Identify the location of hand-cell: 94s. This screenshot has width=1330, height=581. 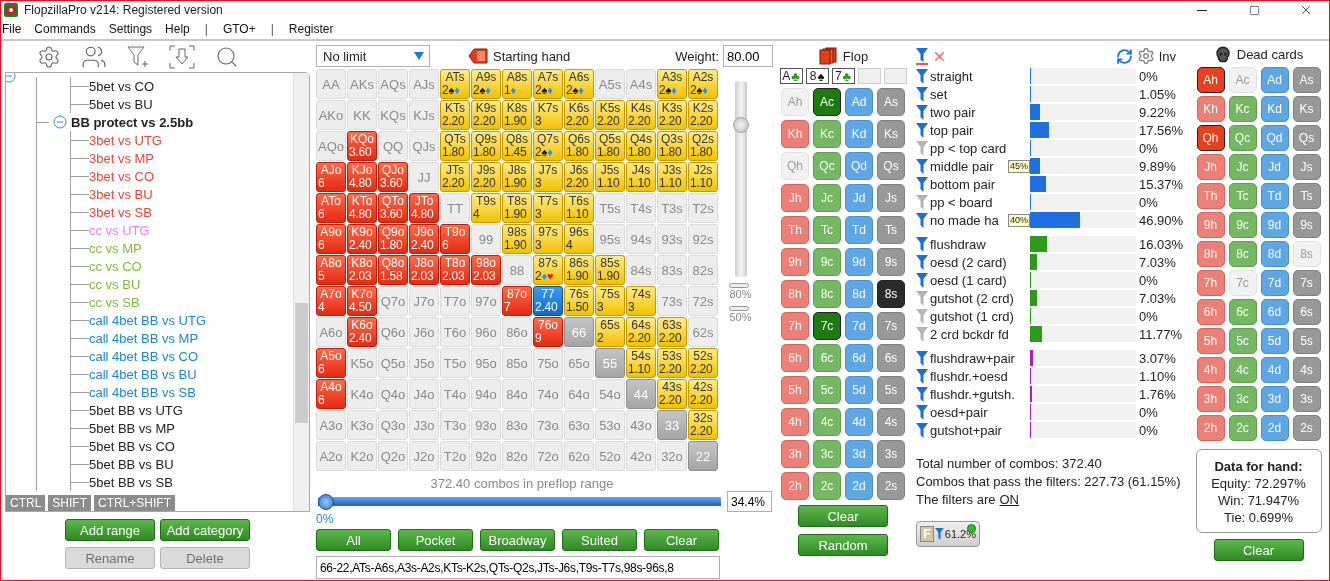
(641, 239).